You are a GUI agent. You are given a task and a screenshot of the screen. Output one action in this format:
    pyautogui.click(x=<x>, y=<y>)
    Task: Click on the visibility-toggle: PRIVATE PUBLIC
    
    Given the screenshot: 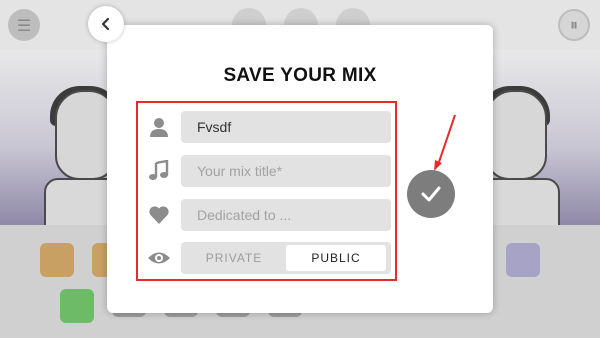 What is the action you would take?
    pyautogui.click(x=286, y=258)
    